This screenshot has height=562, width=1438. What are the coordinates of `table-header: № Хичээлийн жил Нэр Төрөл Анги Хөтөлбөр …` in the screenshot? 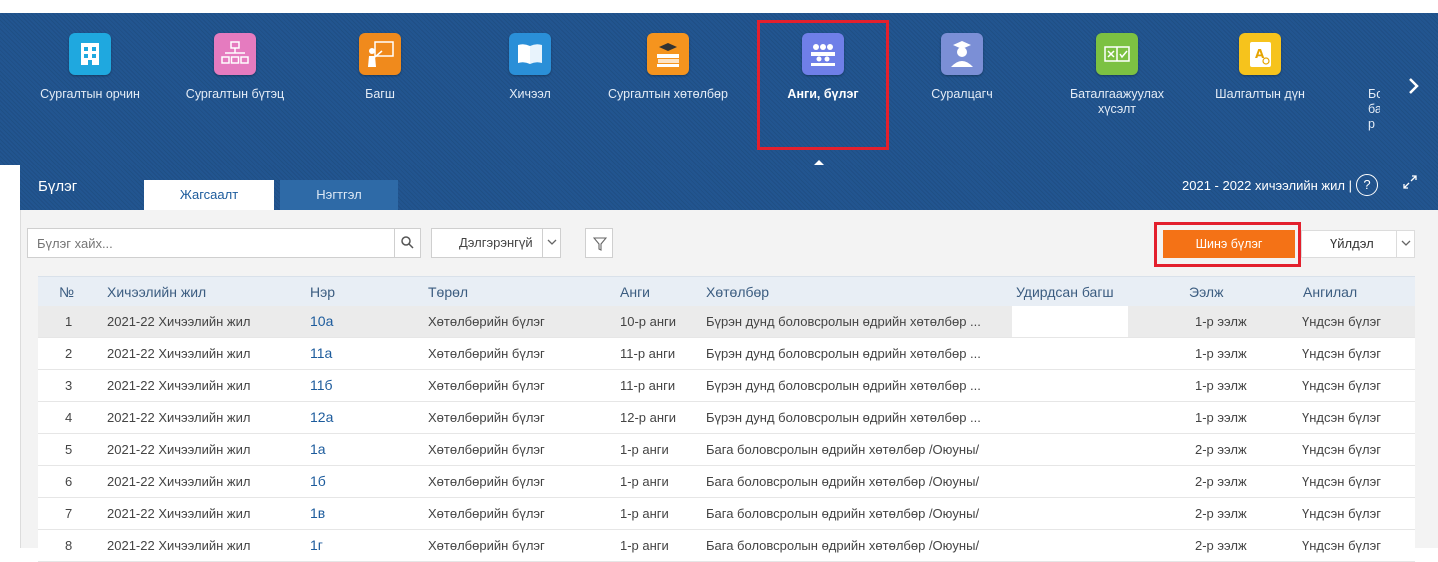 It's located at (726, 291).